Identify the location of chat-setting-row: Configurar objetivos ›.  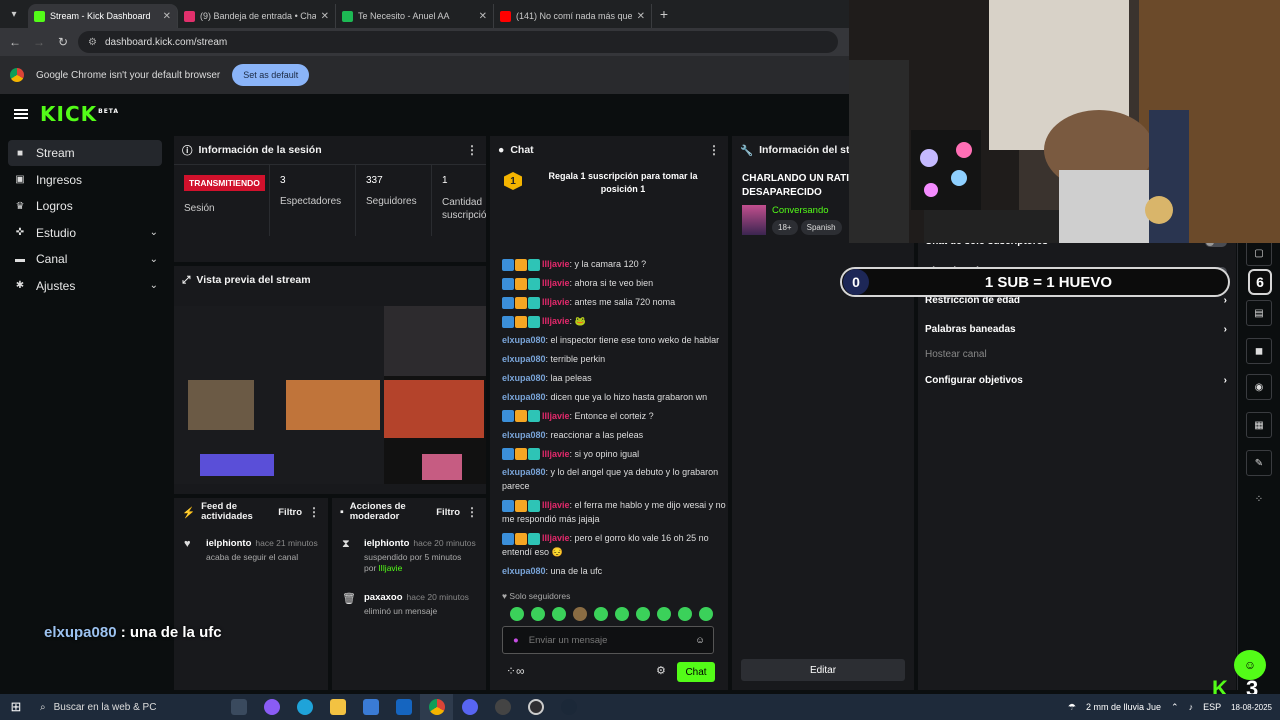
(1076, 380).